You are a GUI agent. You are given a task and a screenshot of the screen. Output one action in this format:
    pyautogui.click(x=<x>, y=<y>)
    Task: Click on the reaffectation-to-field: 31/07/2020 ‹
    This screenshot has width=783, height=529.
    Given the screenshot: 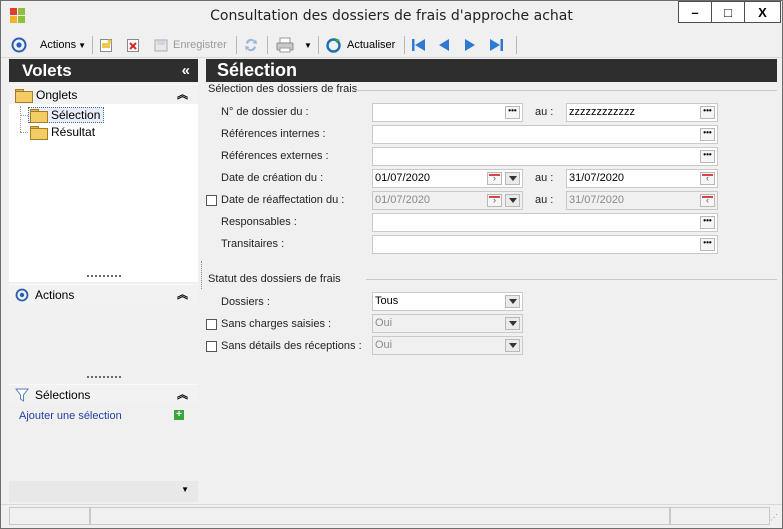 What is the action you would take?
    pyautogui.click(x=642, y=200)
    